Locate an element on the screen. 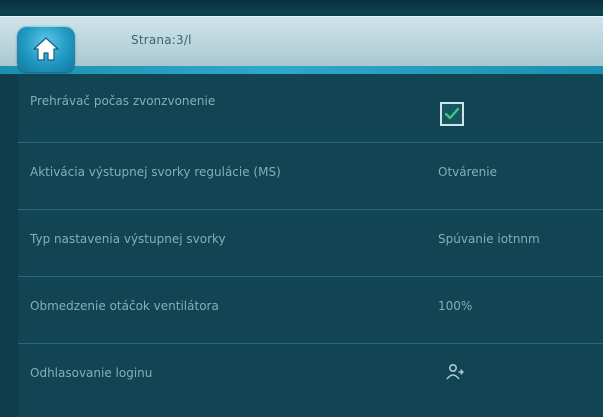 The image size is (603, 417). player-checkbox is located at coordinates (452, 114).